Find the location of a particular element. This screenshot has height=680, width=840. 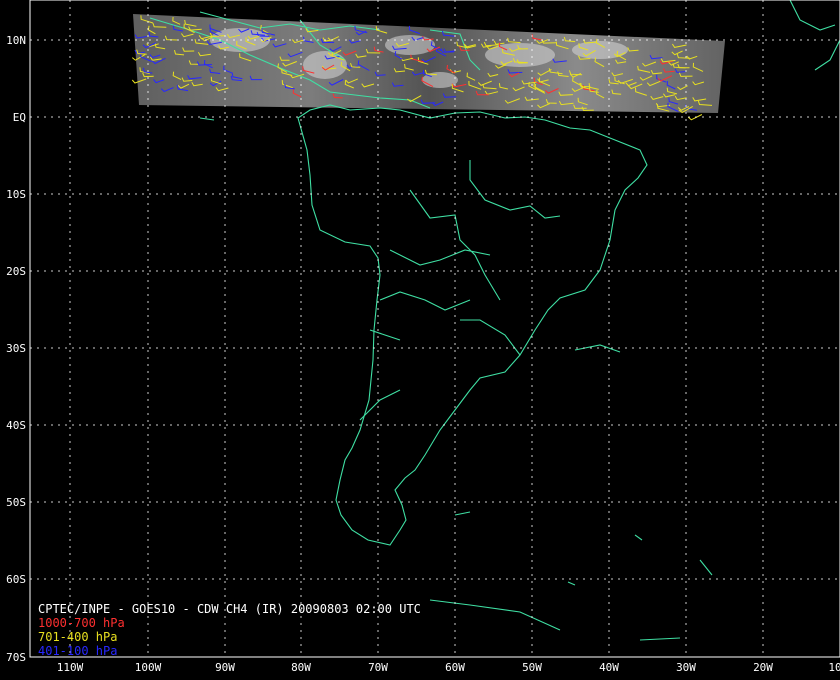

longitude-tick-label: 20W is located at coordinates (763, 667).